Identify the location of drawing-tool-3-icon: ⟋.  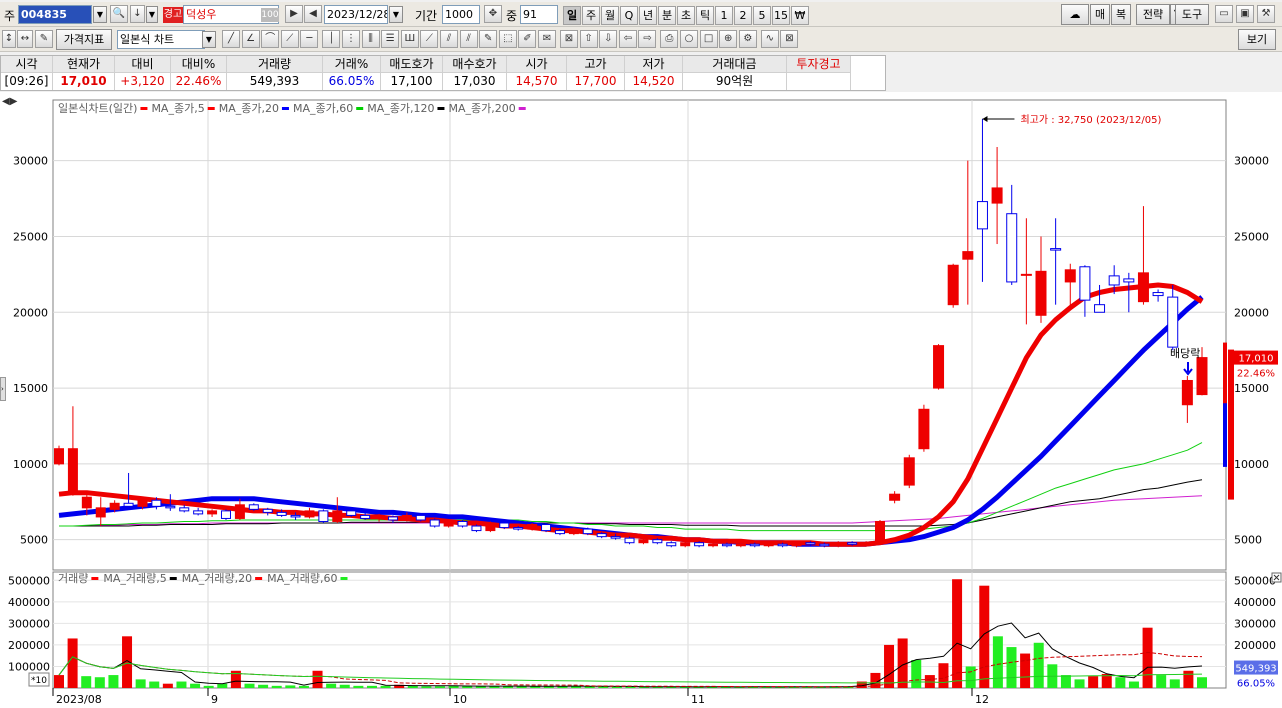
(289, 39).